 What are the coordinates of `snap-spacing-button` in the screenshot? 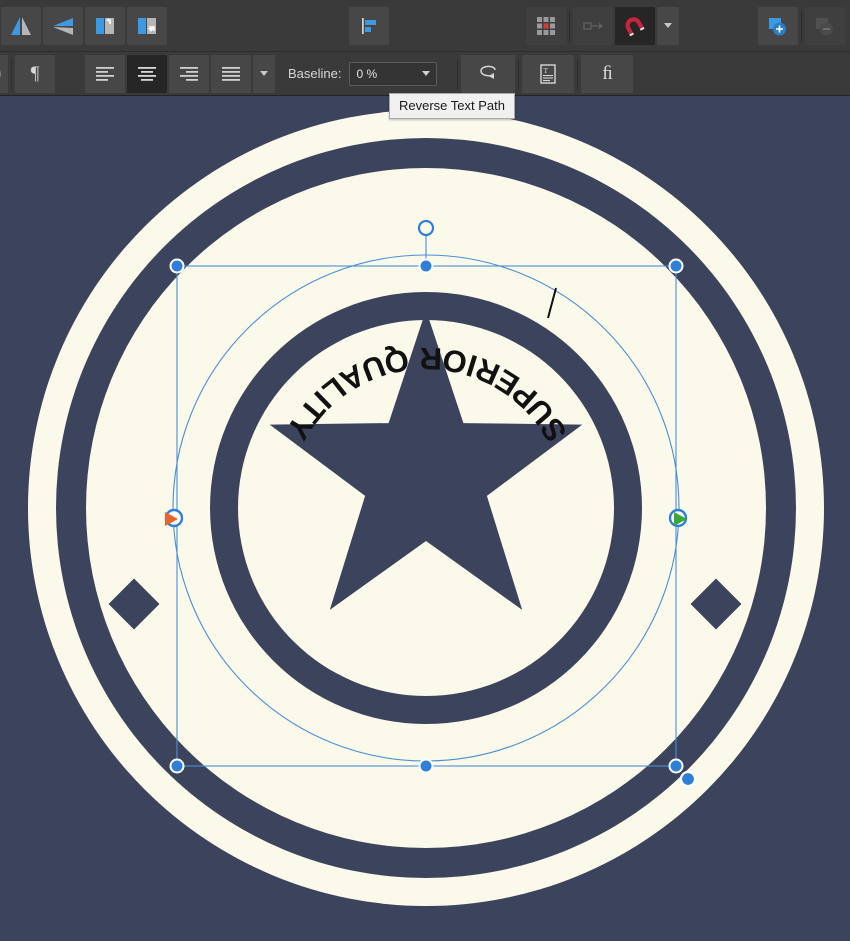 It's located at (593, 25).